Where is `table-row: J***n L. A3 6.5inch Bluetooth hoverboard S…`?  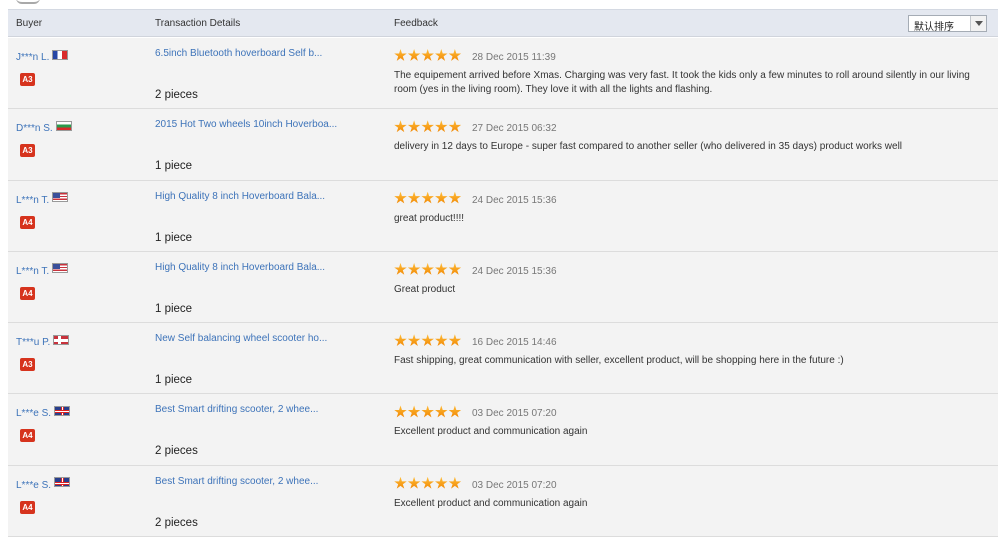 table-row: J***n L. A3 6.5inch Bluetooth hoverboard S… is located at coordinates (503, 74).